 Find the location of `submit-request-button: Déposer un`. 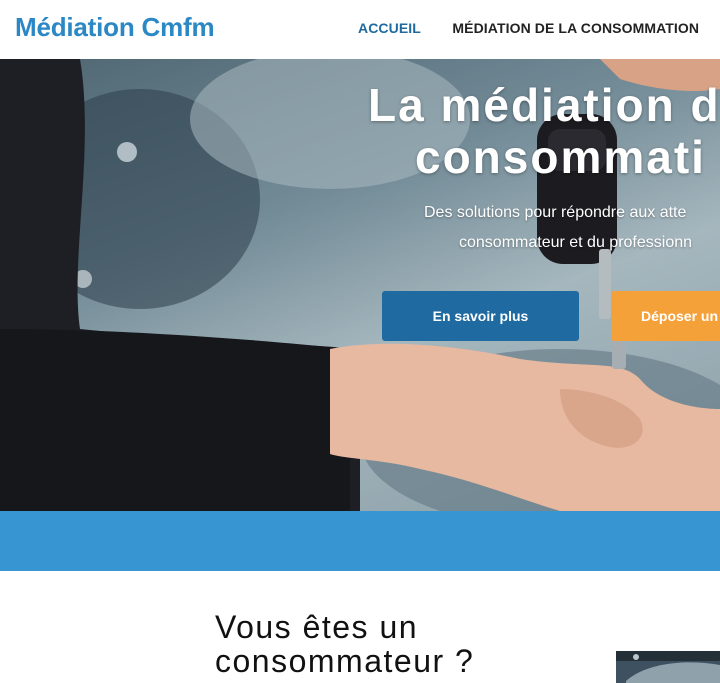

submit-request-button: Déposer un is located at coordinates (665, 316).